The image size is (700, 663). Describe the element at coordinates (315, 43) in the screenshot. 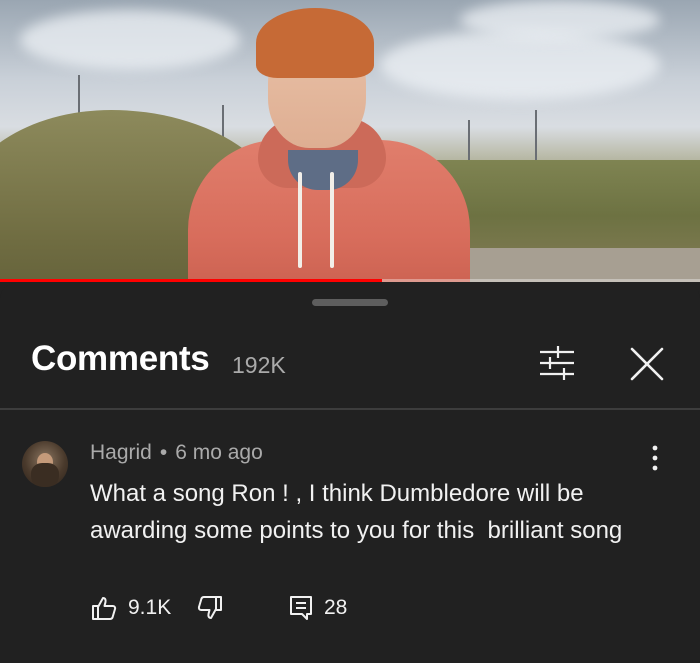

I see `video-frame-hair` at that location.